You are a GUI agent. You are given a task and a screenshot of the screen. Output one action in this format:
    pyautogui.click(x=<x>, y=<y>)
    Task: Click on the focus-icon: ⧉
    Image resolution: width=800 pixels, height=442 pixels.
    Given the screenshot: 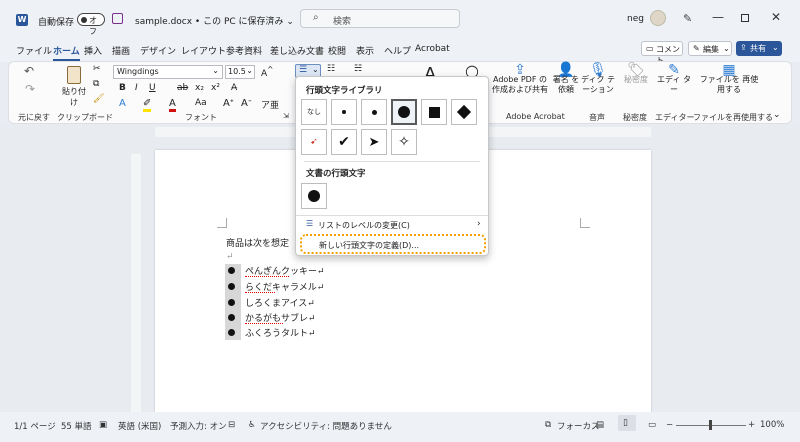 What is the action you would take?
    pyautogui.click(x=548, y=425)
    